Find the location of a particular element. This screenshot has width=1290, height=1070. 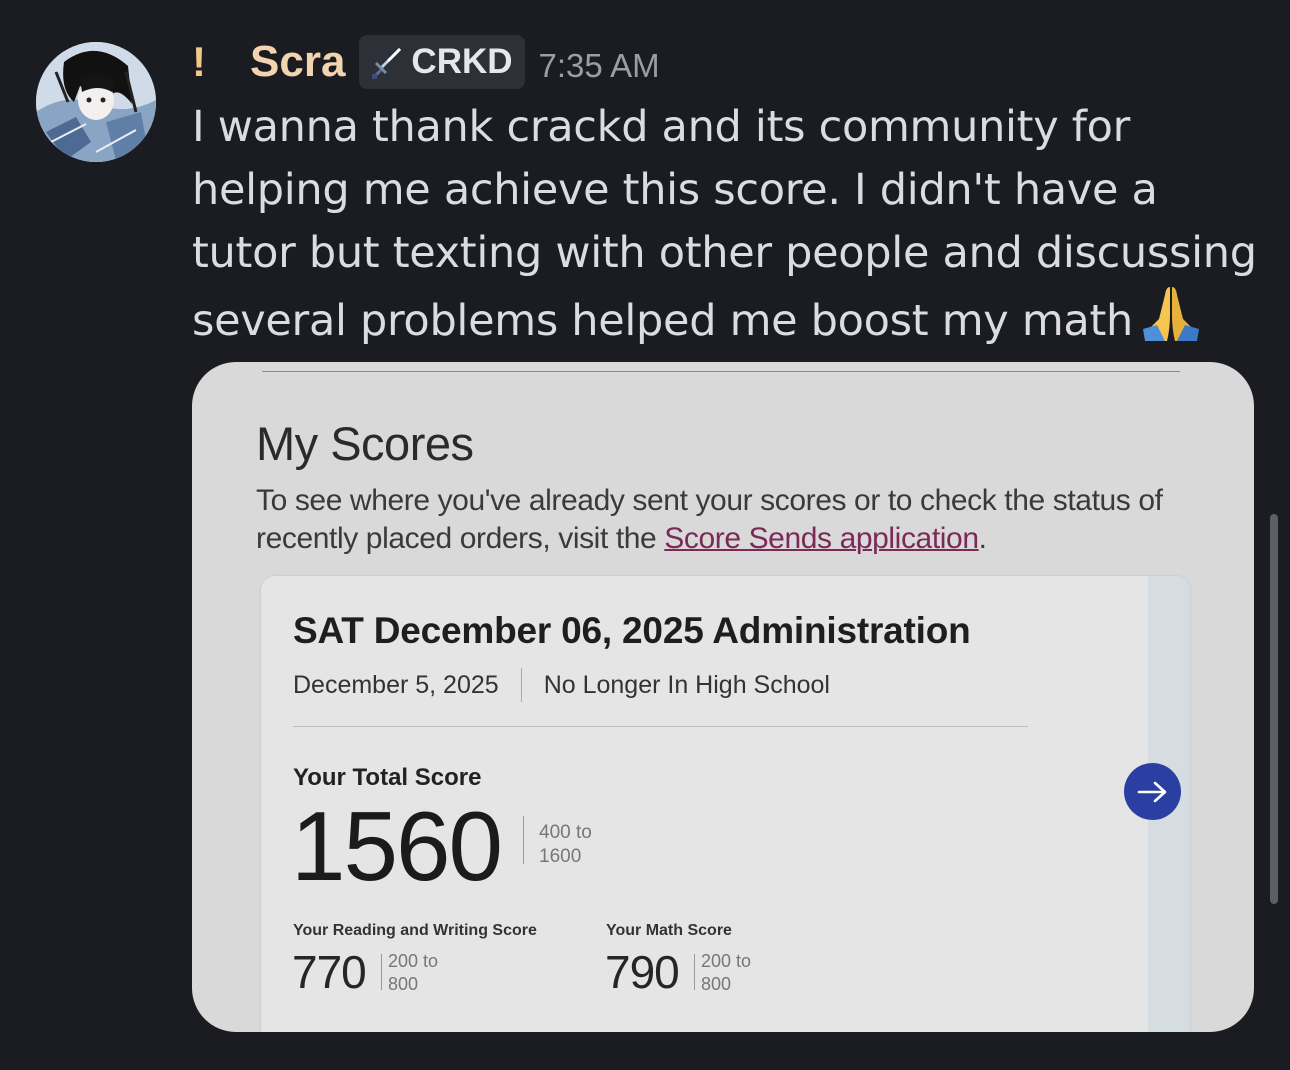

card-divider is located at coordinates (660, 726).